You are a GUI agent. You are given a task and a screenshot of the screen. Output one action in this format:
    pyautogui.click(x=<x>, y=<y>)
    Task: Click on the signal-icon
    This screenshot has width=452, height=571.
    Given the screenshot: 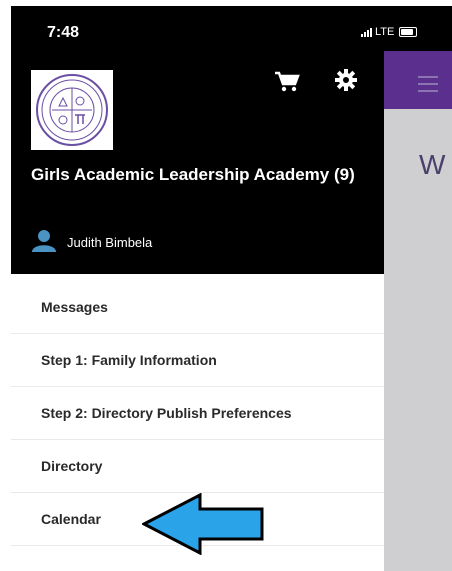 What is the action you would take?
    pyautogui.click(x=366, y=32)
    